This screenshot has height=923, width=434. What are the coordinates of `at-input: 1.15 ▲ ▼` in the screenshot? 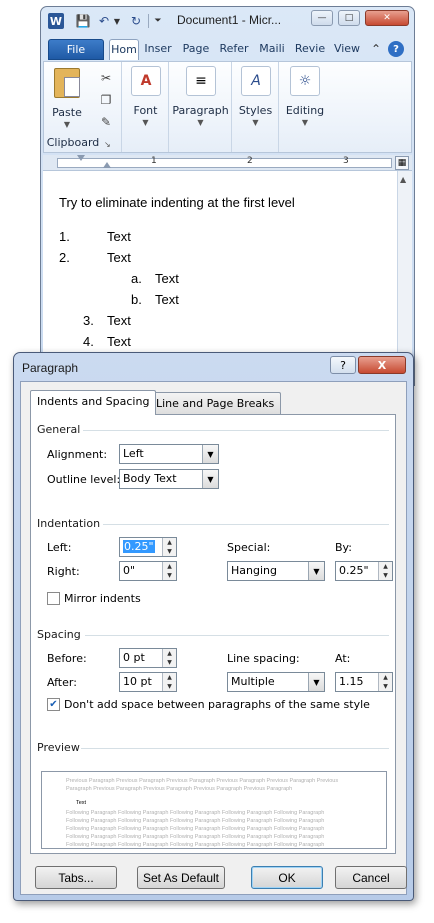 It's located at (364, 682).